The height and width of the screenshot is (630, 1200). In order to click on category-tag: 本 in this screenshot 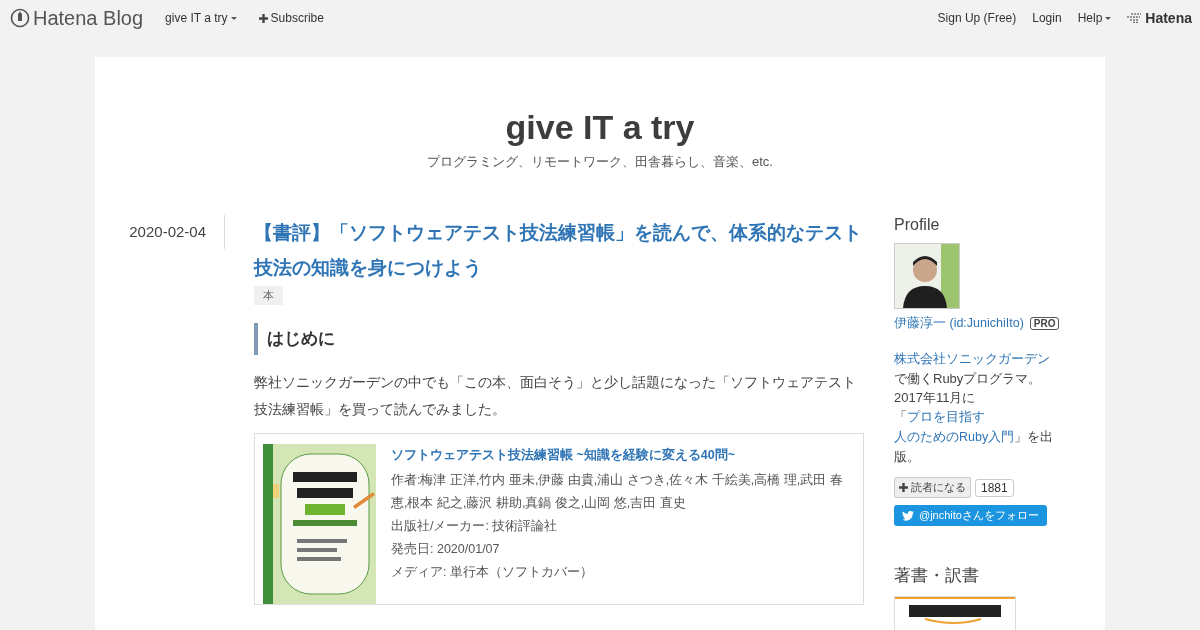, I will do `click(268, 295)`.